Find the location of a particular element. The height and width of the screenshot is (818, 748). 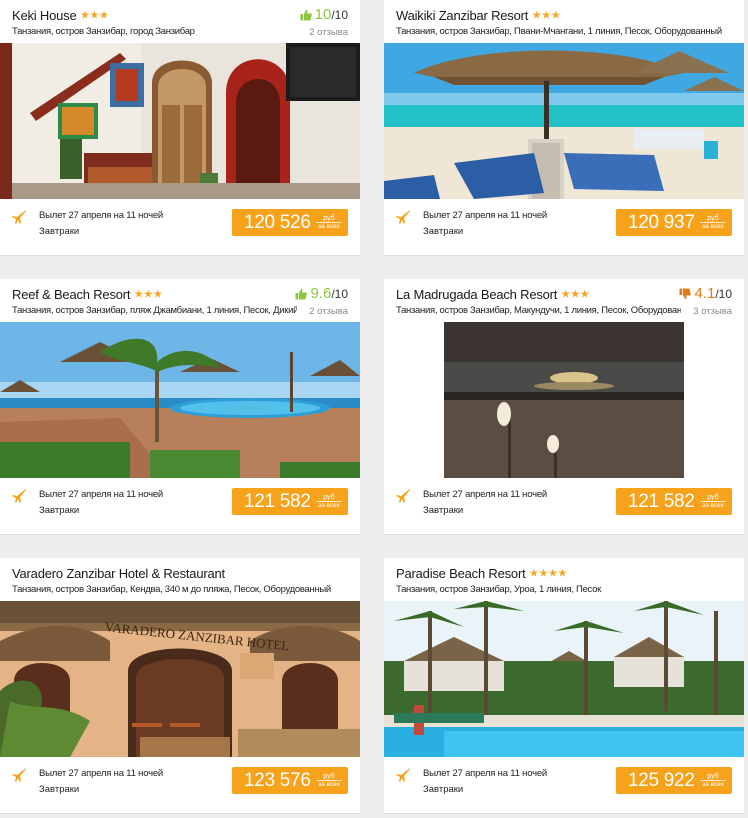

price-value: 123 576 is located at coordinates (277, 780).